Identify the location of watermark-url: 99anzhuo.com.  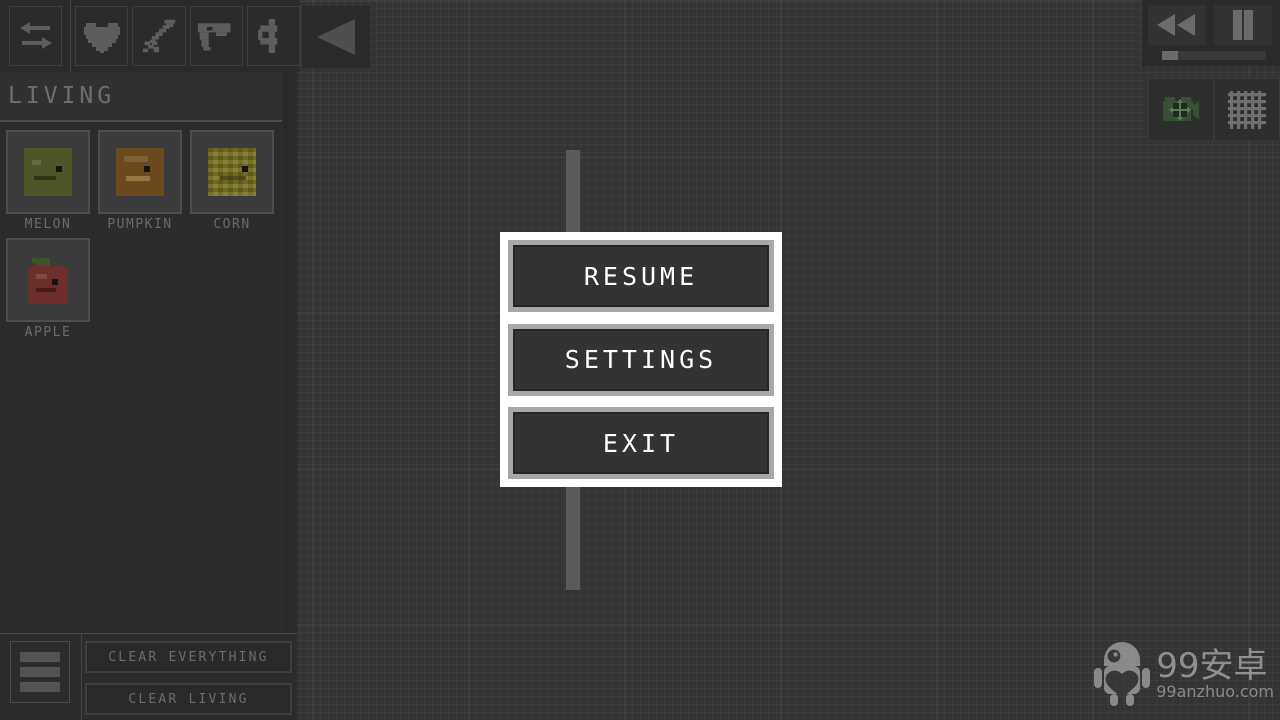
(1215, 691).